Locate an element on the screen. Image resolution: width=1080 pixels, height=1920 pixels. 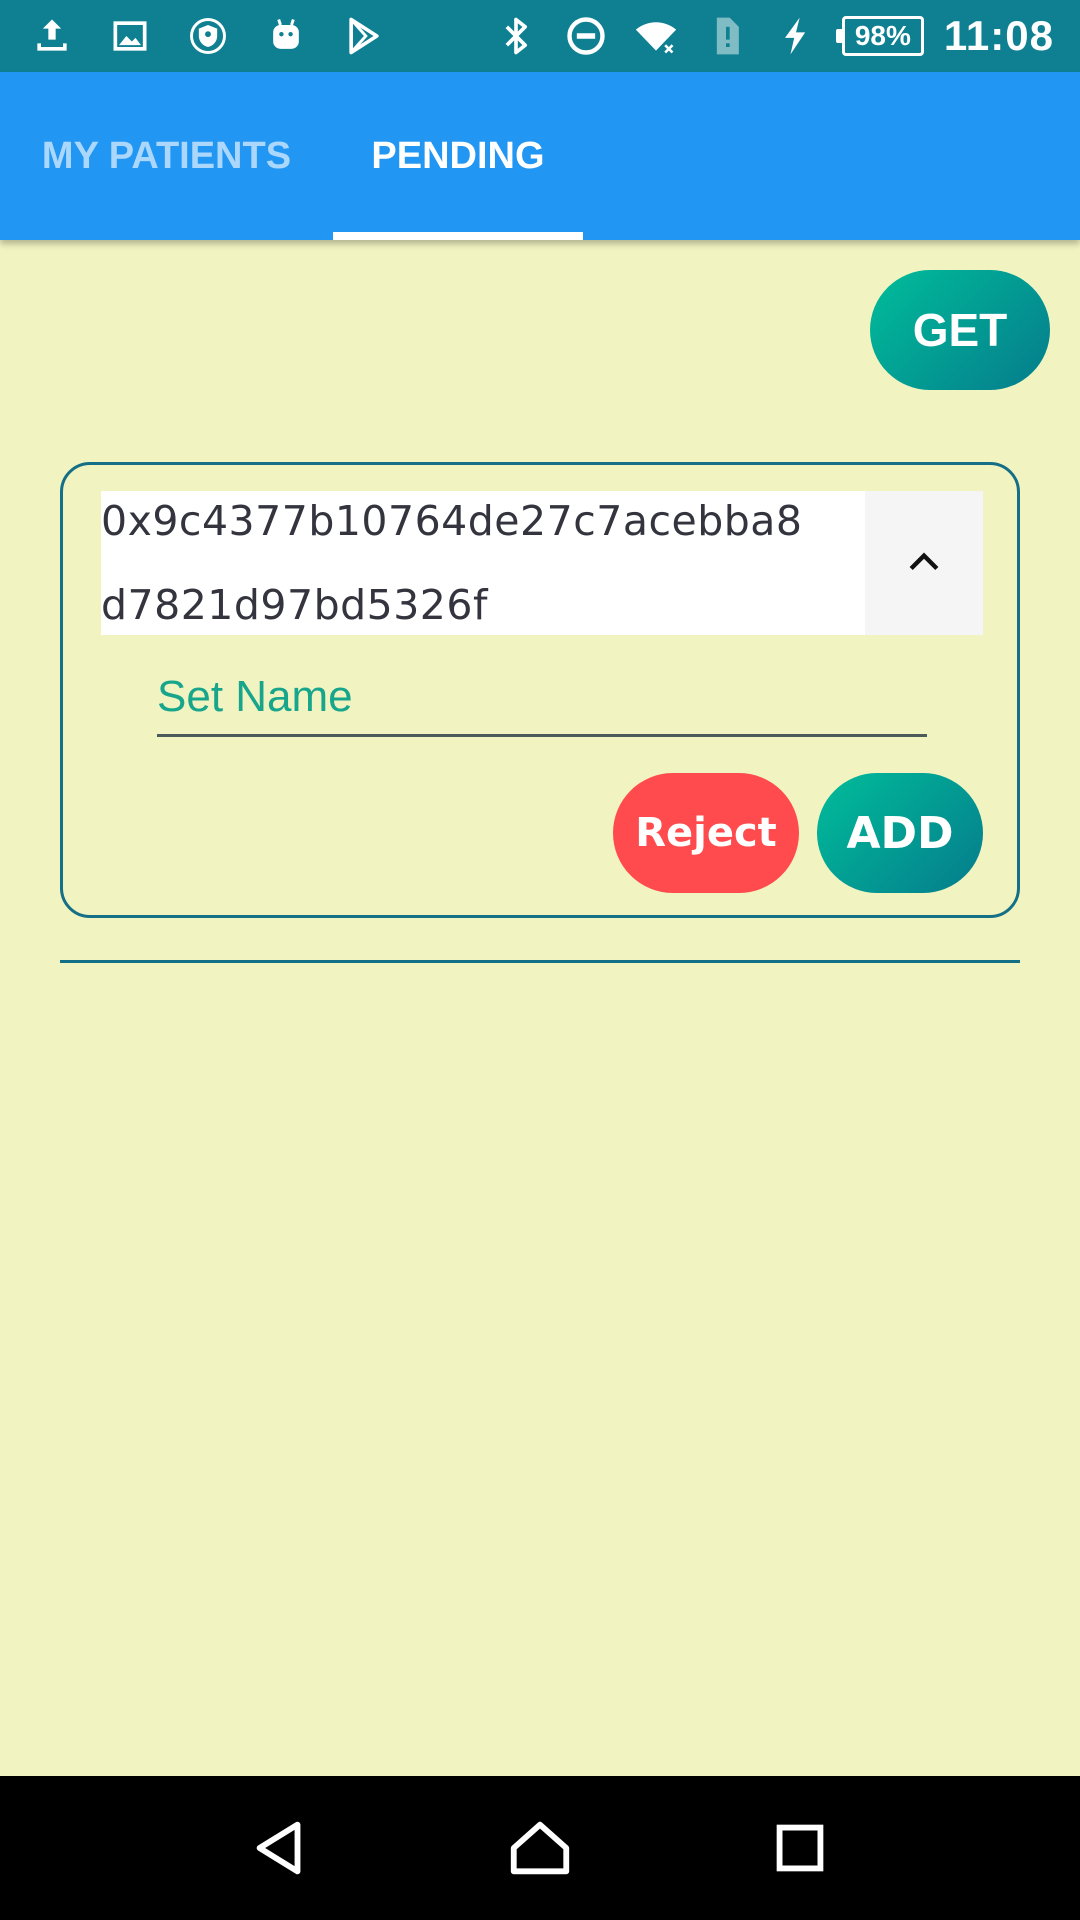
do-not-disturb-icon is located at coordinates (586, 36).